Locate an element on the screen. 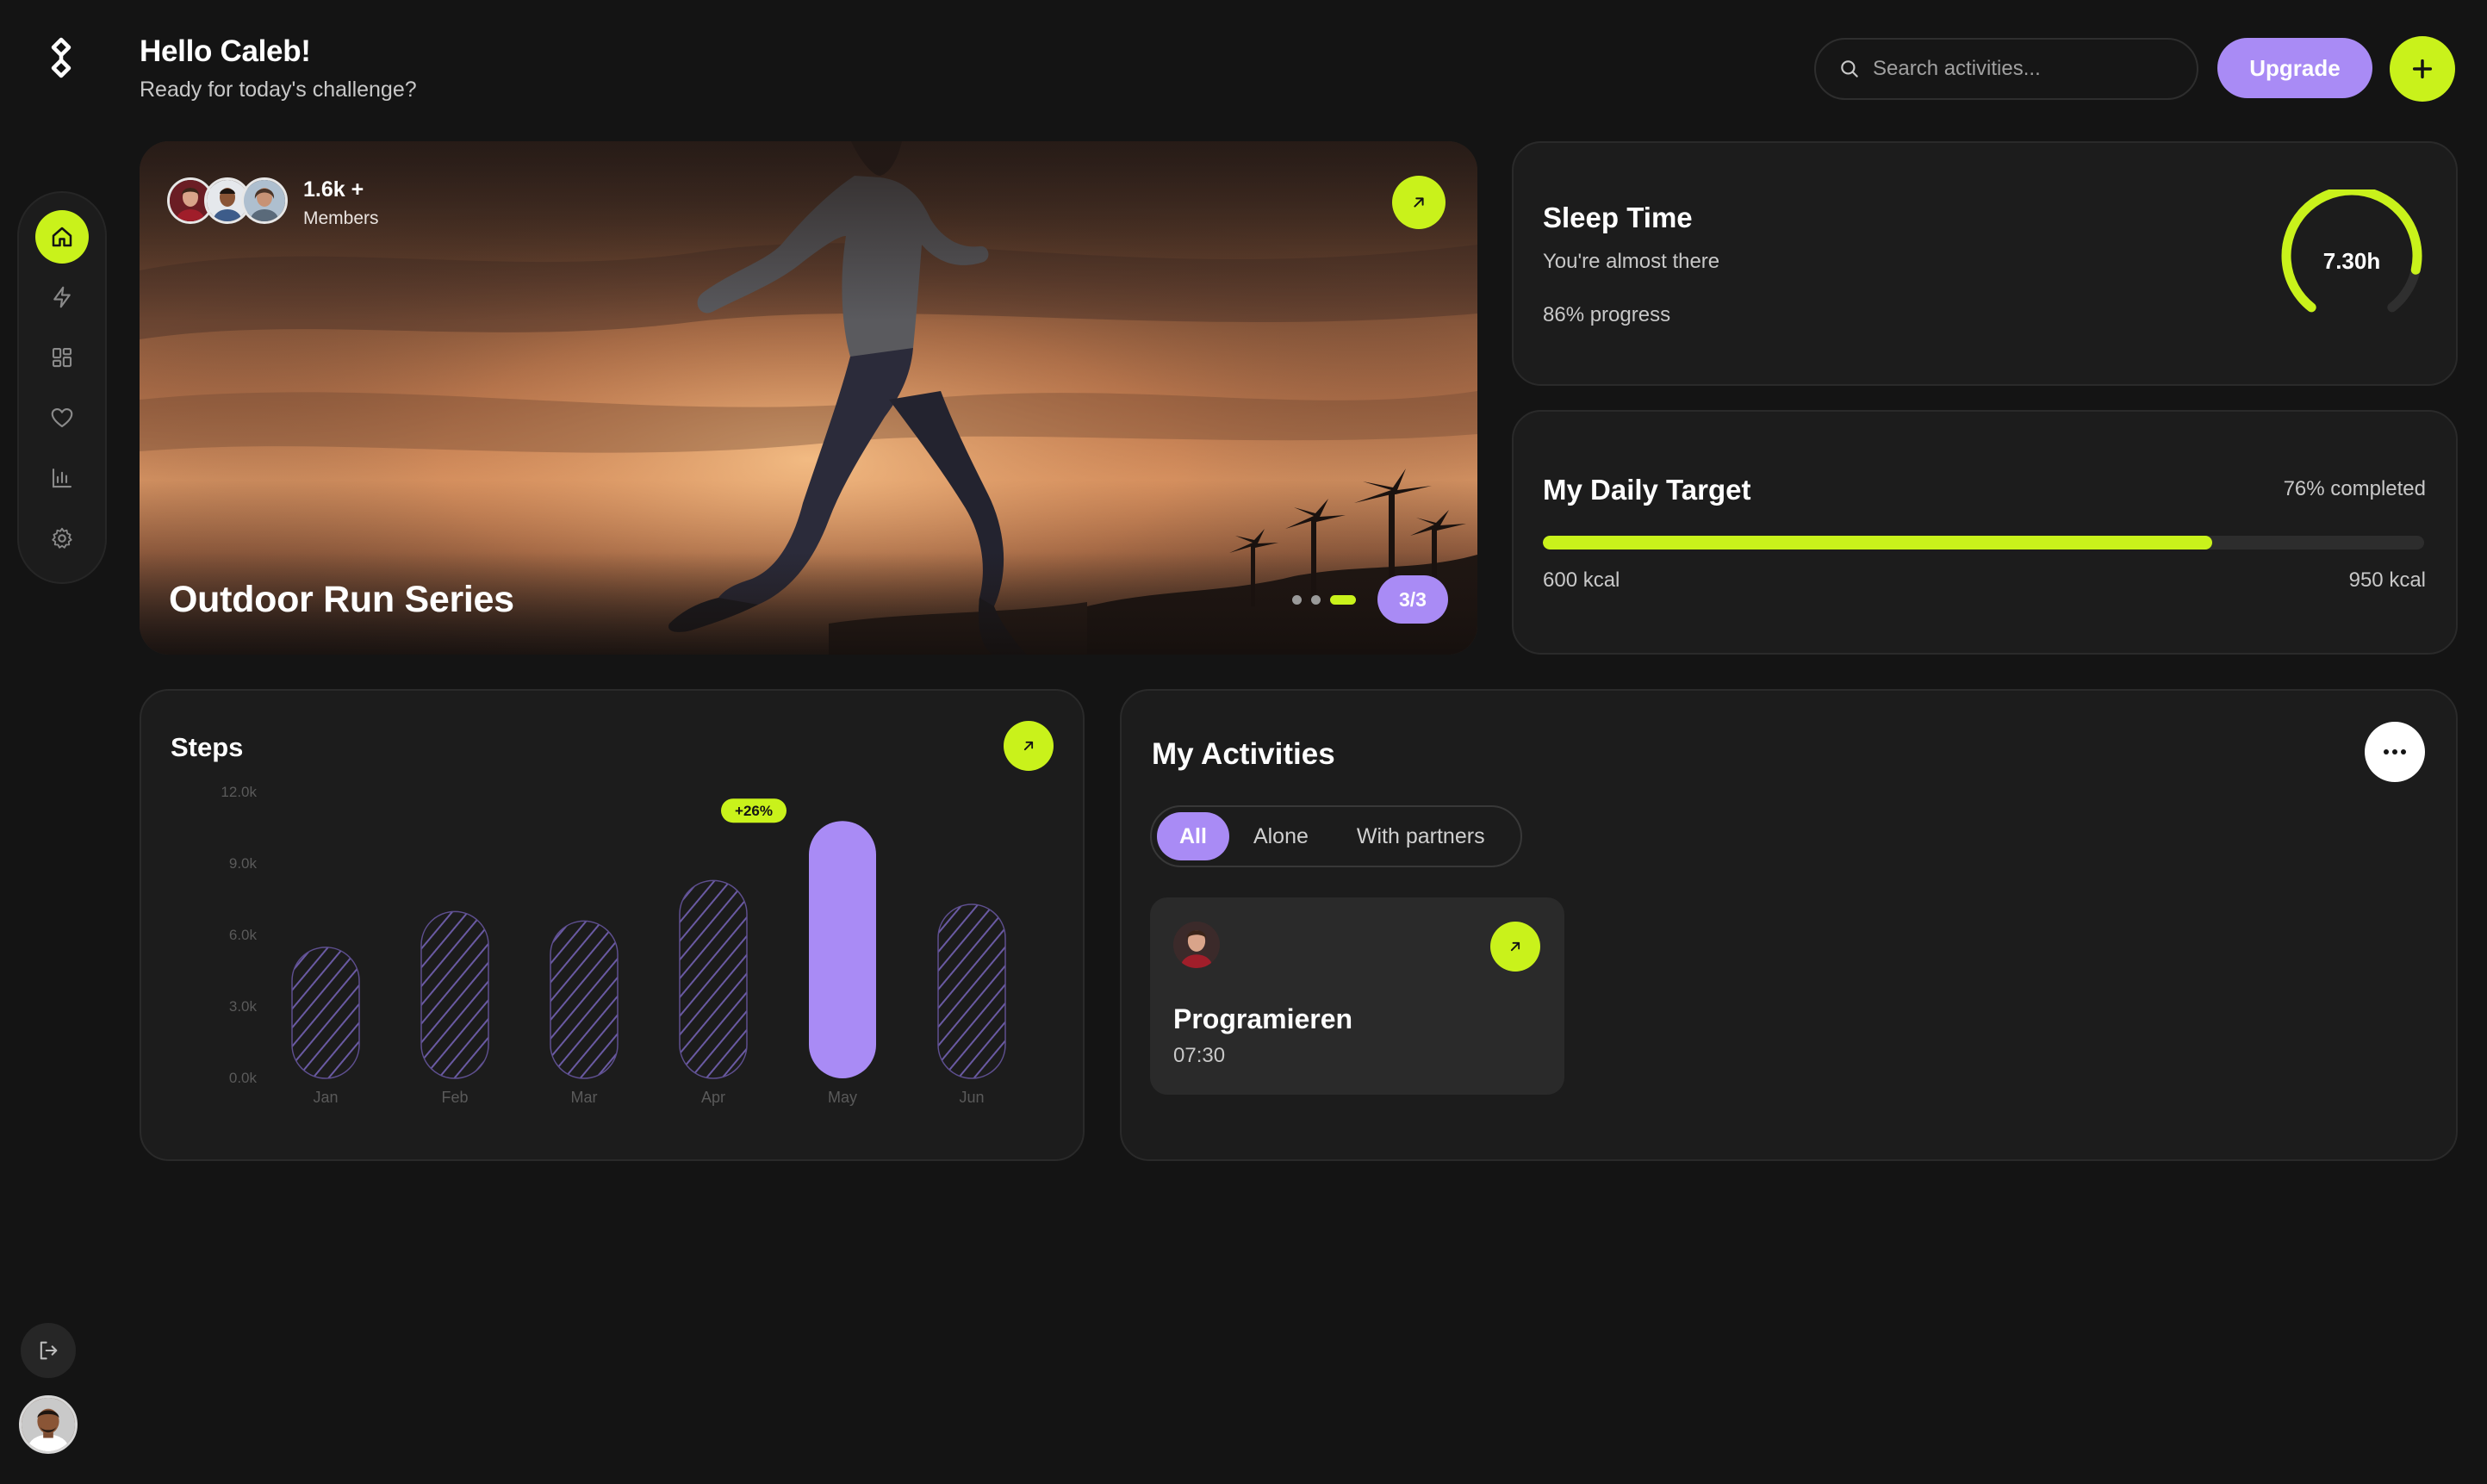 The image size is (2487, 1484). steps-change-badge-text: +26% is located at coordinates (754, 811).